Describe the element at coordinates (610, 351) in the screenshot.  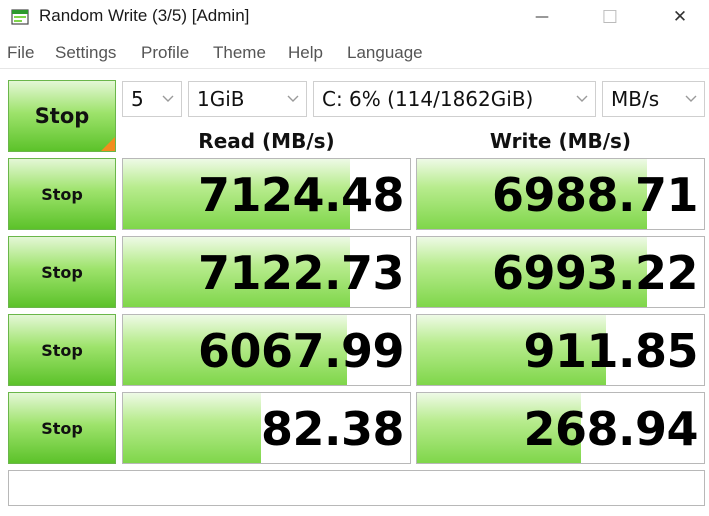
I see `write-value: 911.85` at that location.